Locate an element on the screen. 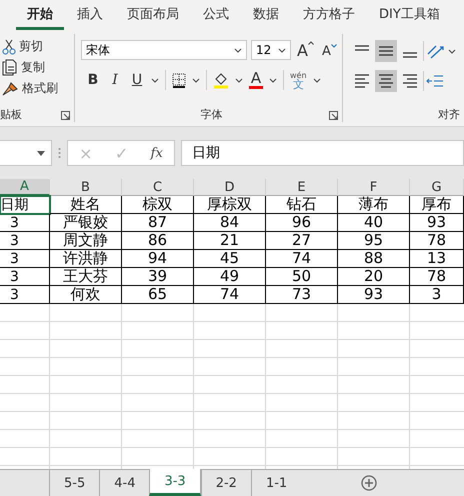  ribbon-tab: 方方格子 is located at coordinates (329, 15).